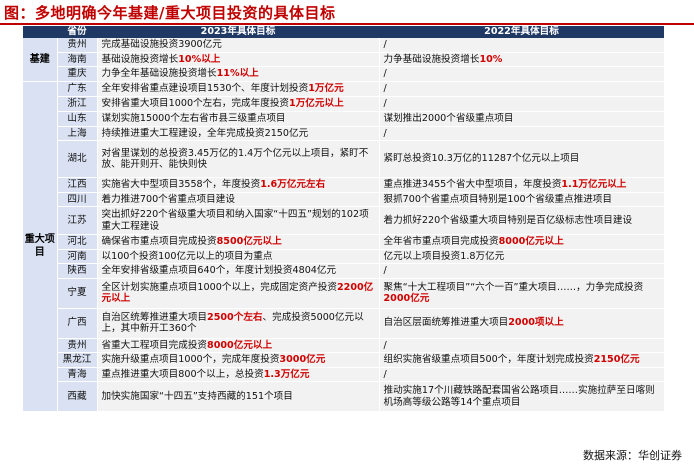 The height and width of the screenshot is (469, 694). Describe the element at coordinates (522, 199) in the screenshot. I see `target-2022-cell: 狠抓700个省重点项目特别是100个省级重点推进项目` at that location.